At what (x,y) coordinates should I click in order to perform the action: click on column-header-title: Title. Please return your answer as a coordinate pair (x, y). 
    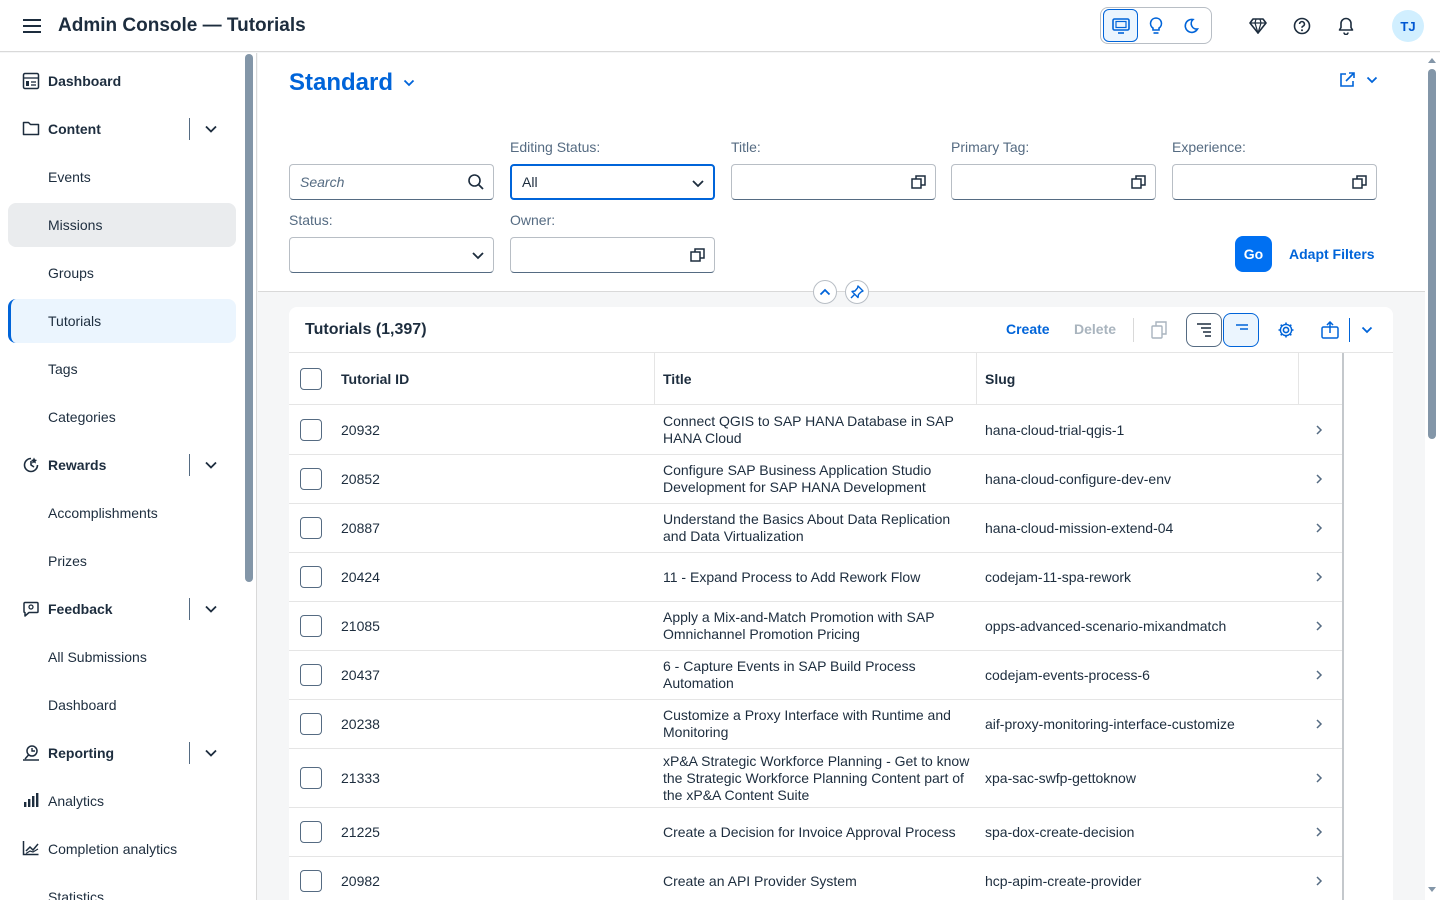
    Looking at the image, I should click on (677, 379).